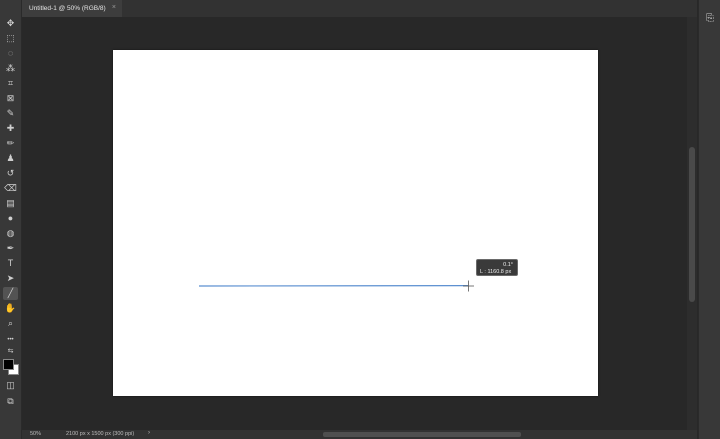  Describe the element at coordinates (67, 8) in the screenshot. I see `document-tab-title: Untitled-1 @ 50% (RGB/8)` at that location.